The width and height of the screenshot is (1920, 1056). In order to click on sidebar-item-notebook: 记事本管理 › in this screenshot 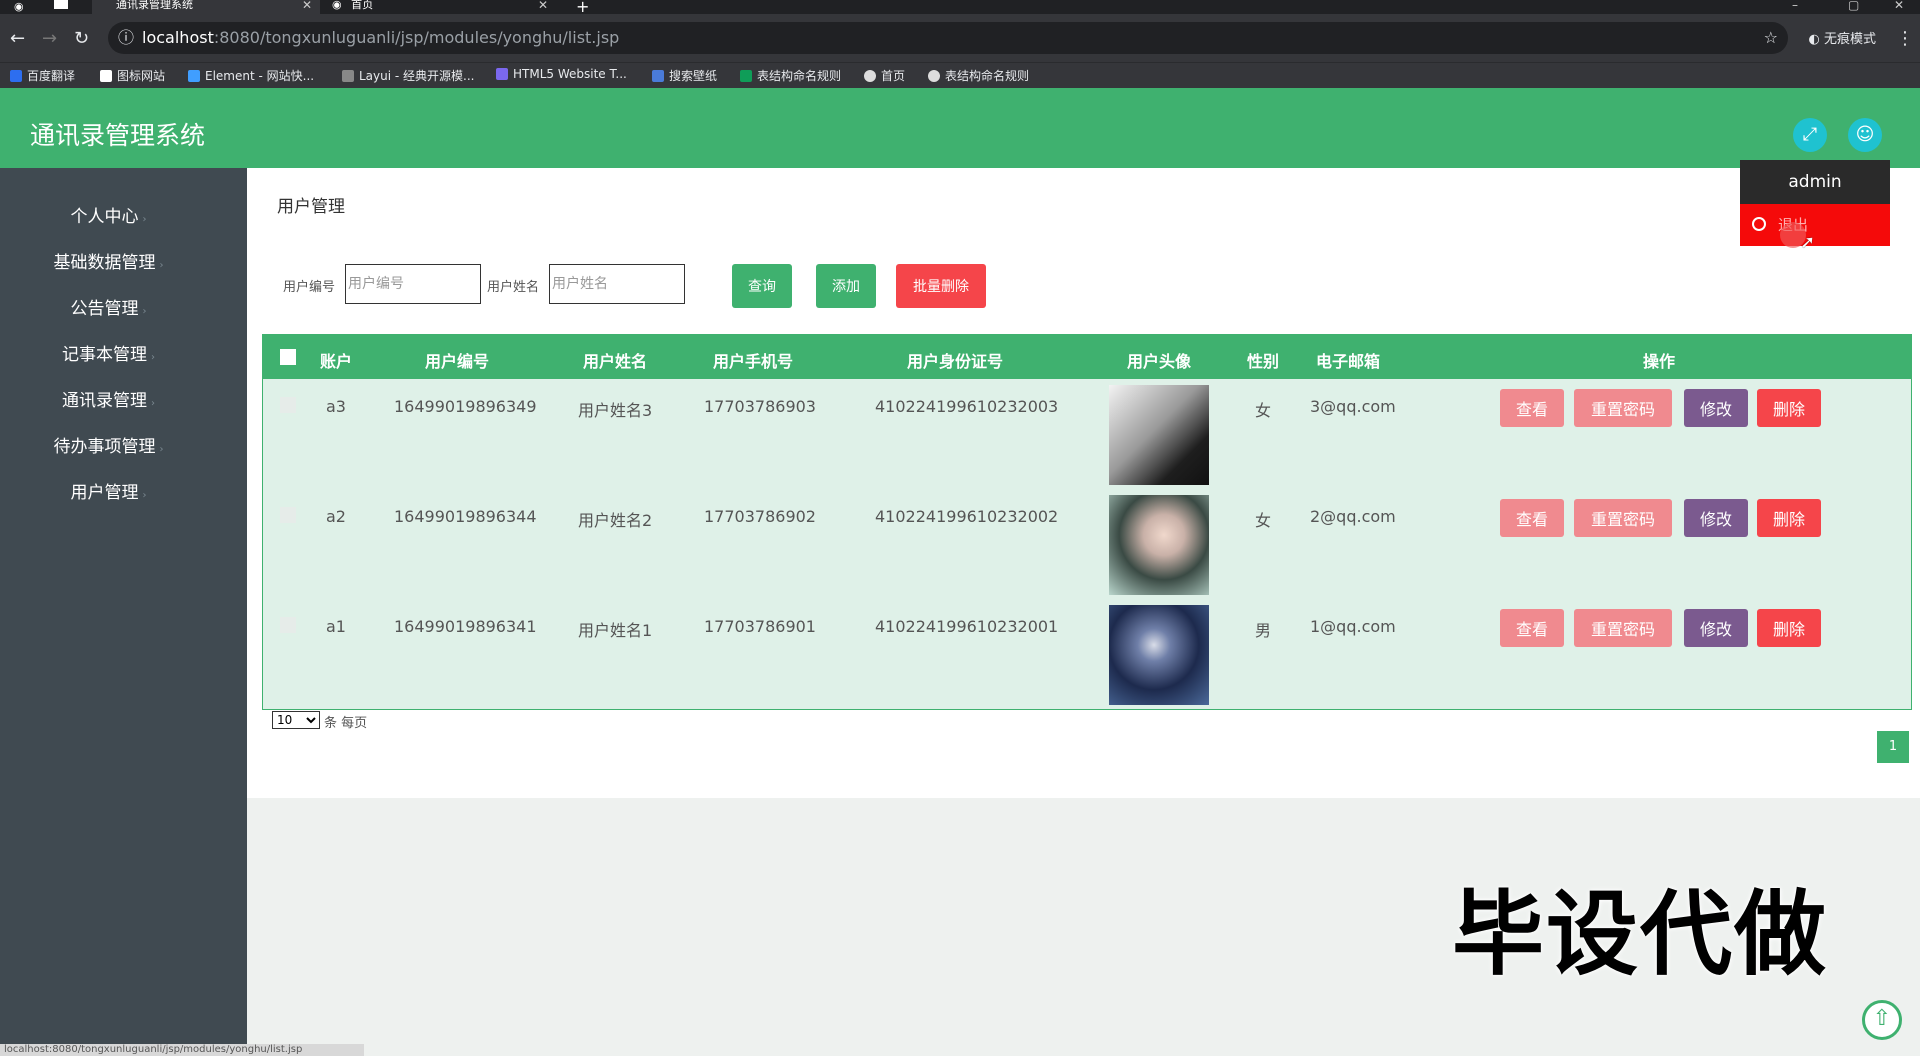, I will do `click(108, 352)`.